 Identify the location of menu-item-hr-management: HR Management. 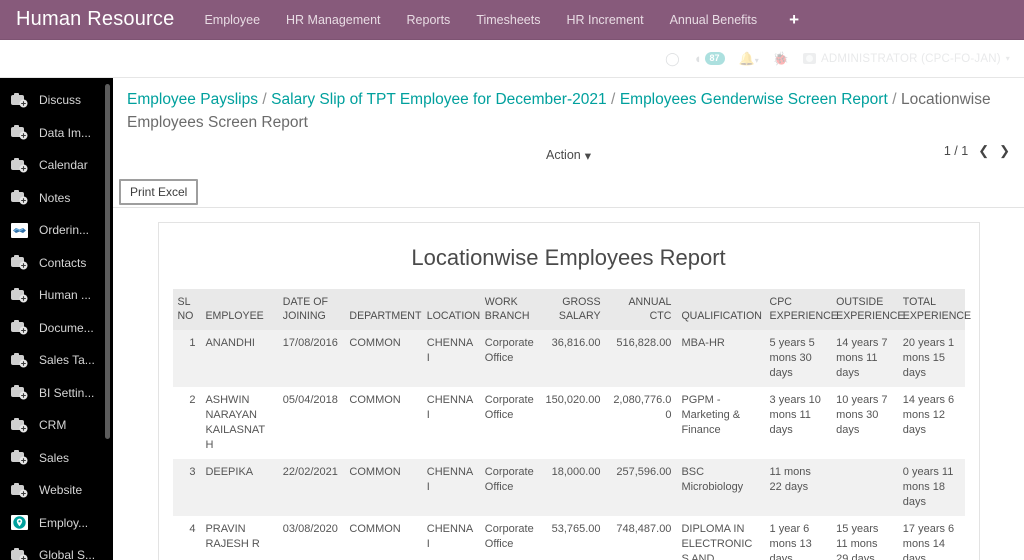
(333, 20).